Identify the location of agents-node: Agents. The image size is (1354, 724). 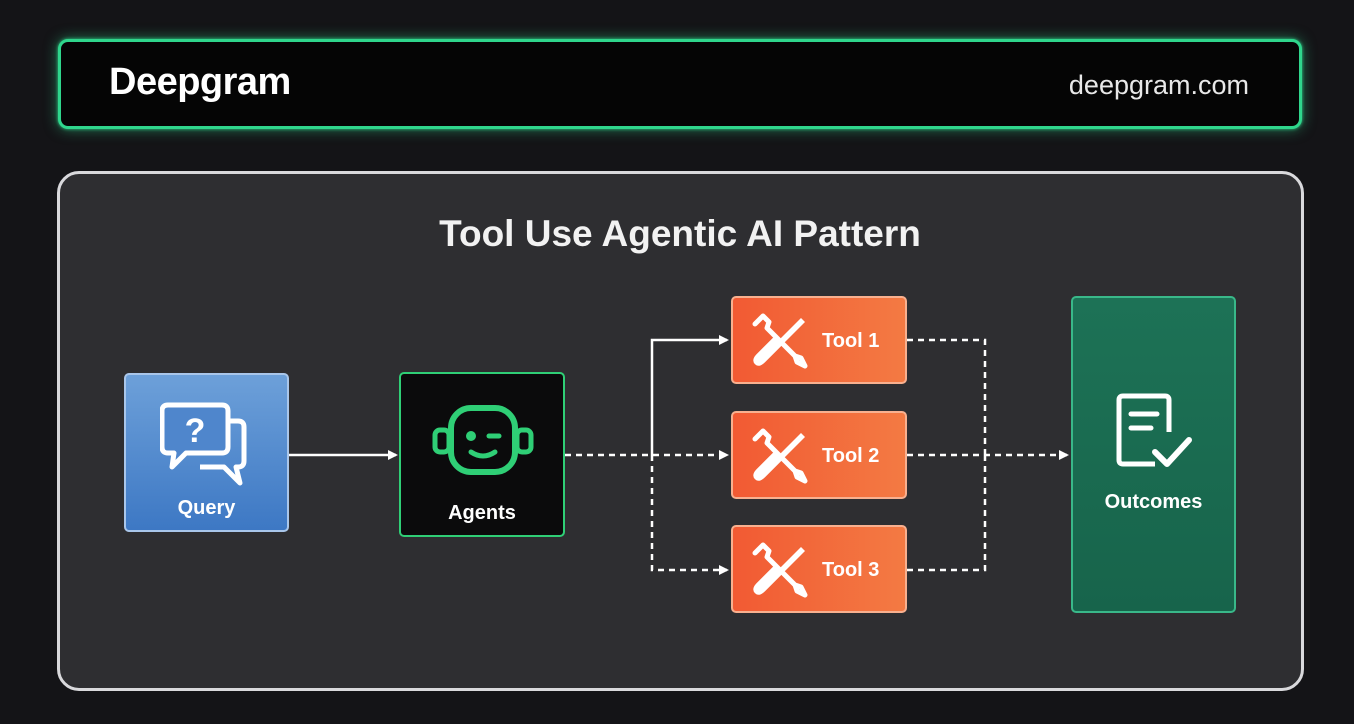
(482, 454).